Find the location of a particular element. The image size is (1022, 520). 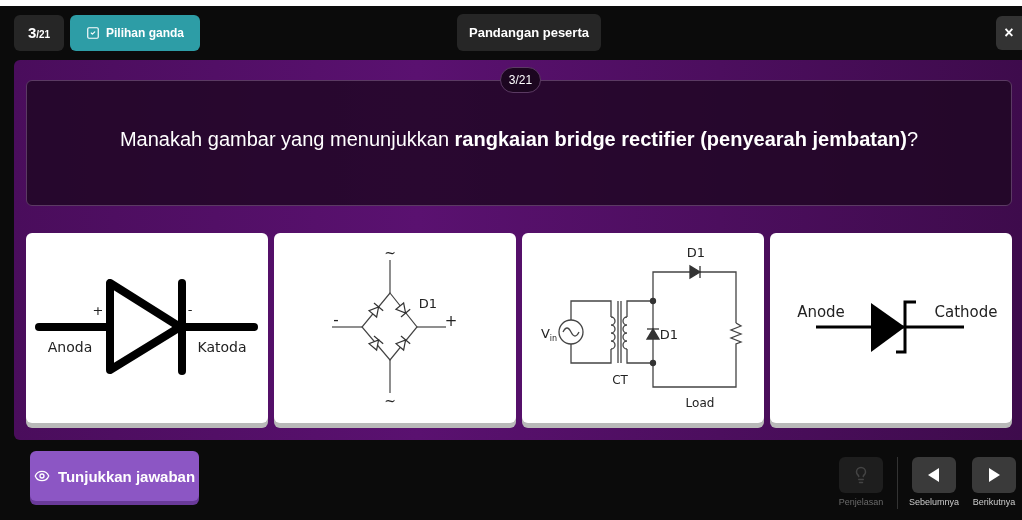

control-label: Berikutnya is located at coordinates (994, 502).